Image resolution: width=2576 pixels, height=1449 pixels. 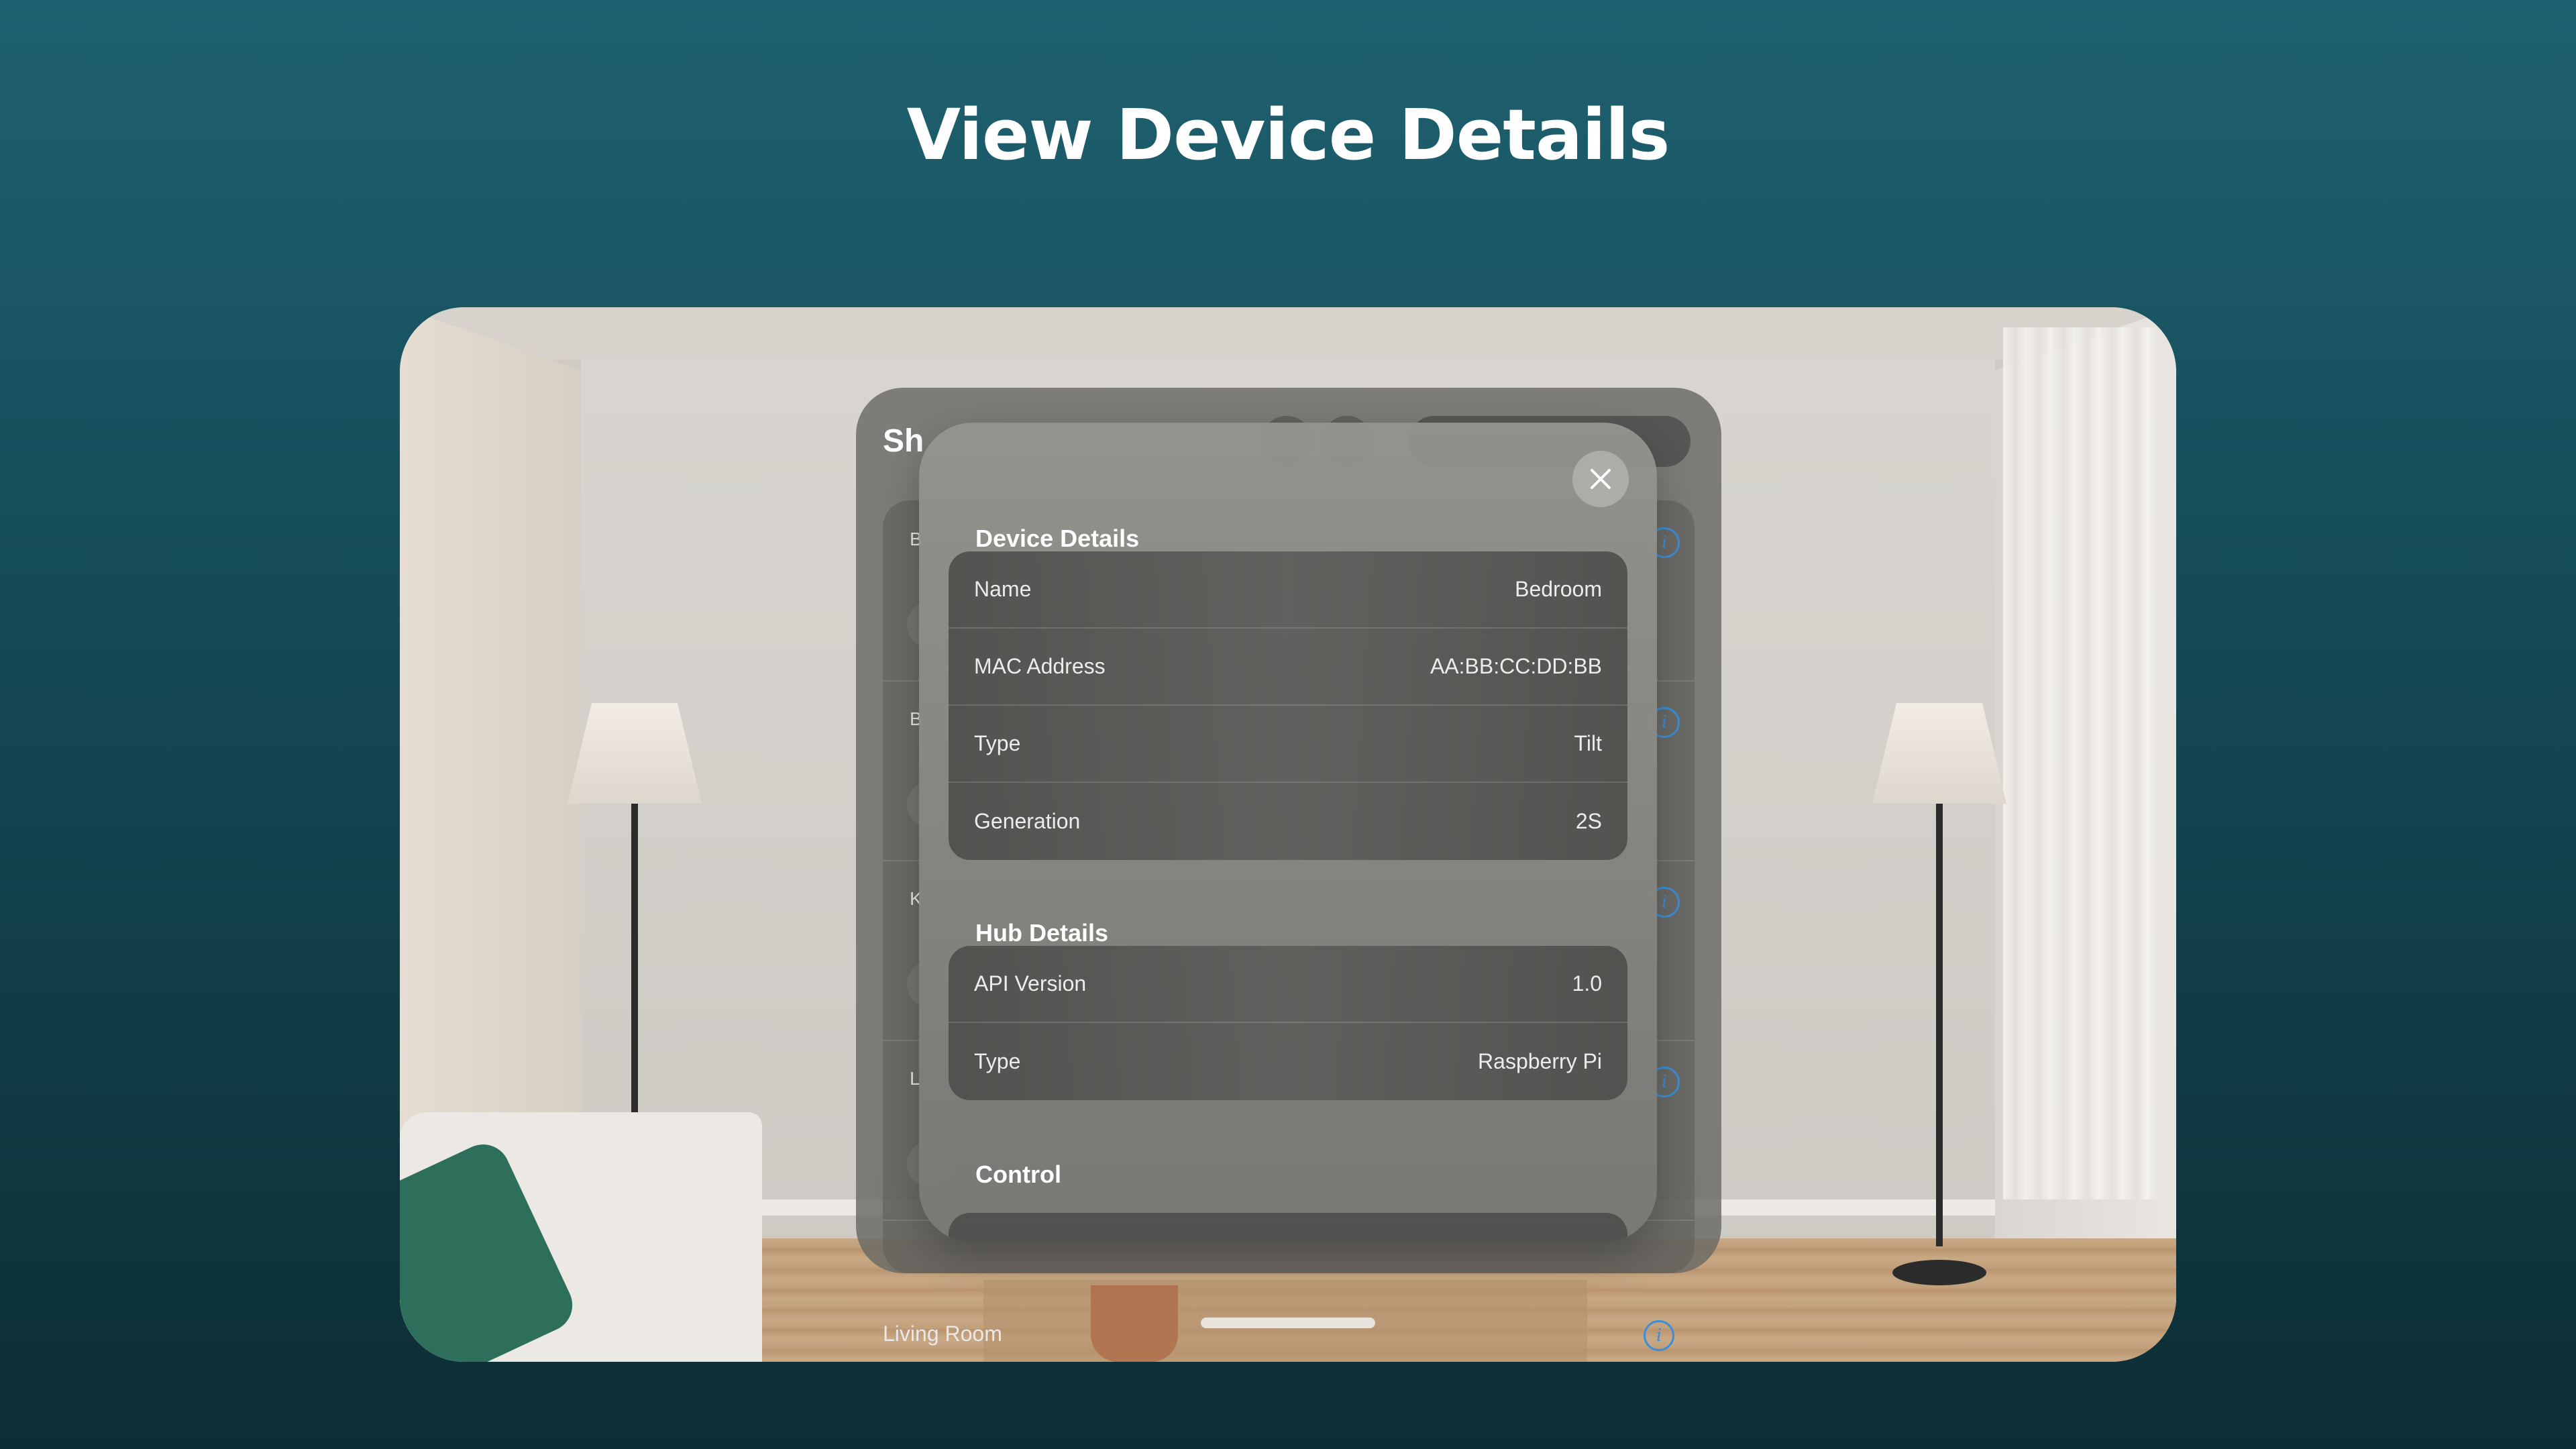 I want to click on control-heading: Control, so click(x=1018, y=1174).